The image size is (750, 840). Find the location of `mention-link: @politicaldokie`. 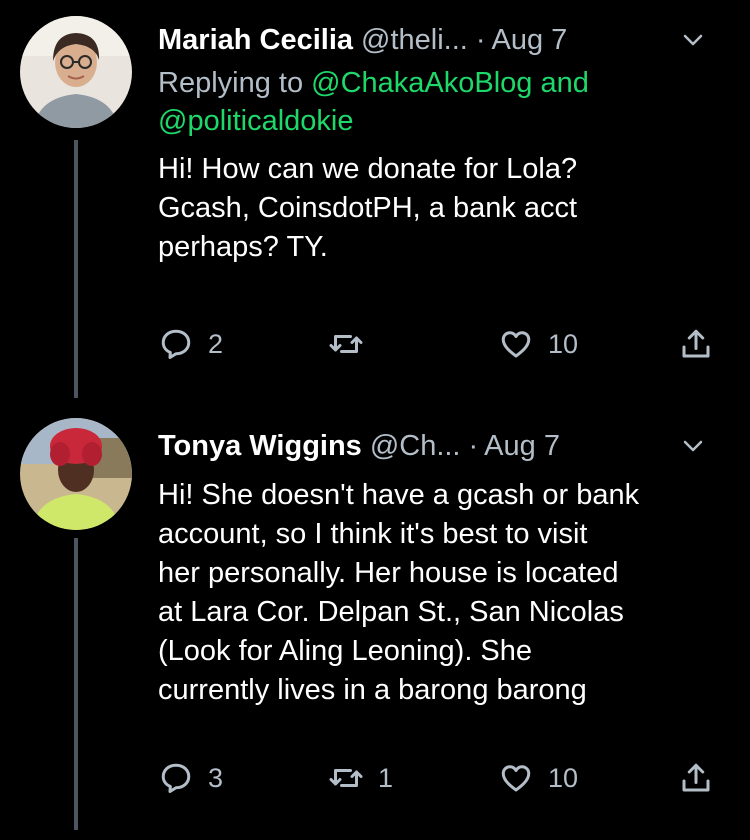

mention-link: @politicaldokie is located at coordinates (255, 121).